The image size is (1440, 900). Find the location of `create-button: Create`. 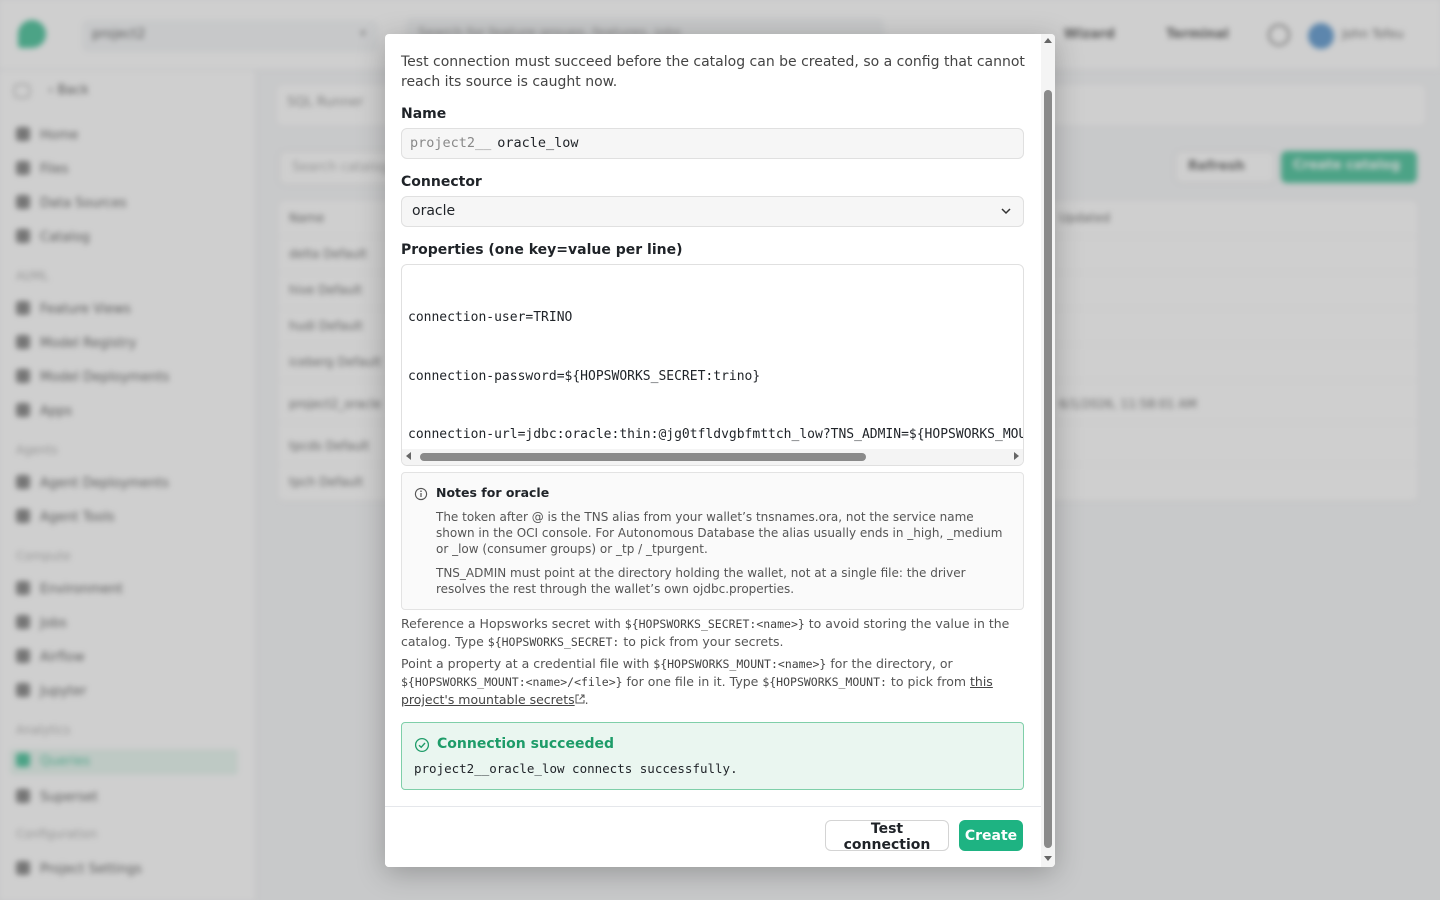

create-button: Create is located at coordinates (991, 835).